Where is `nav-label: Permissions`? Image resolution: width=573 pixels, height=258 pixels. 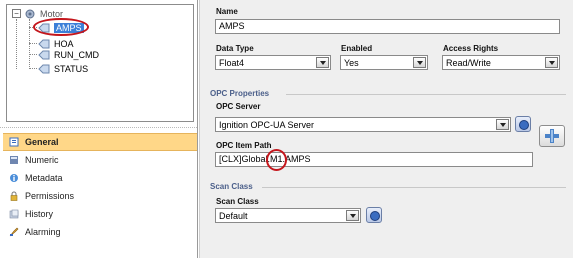
nav-label: Permissions is located at coordinates (50, 196).